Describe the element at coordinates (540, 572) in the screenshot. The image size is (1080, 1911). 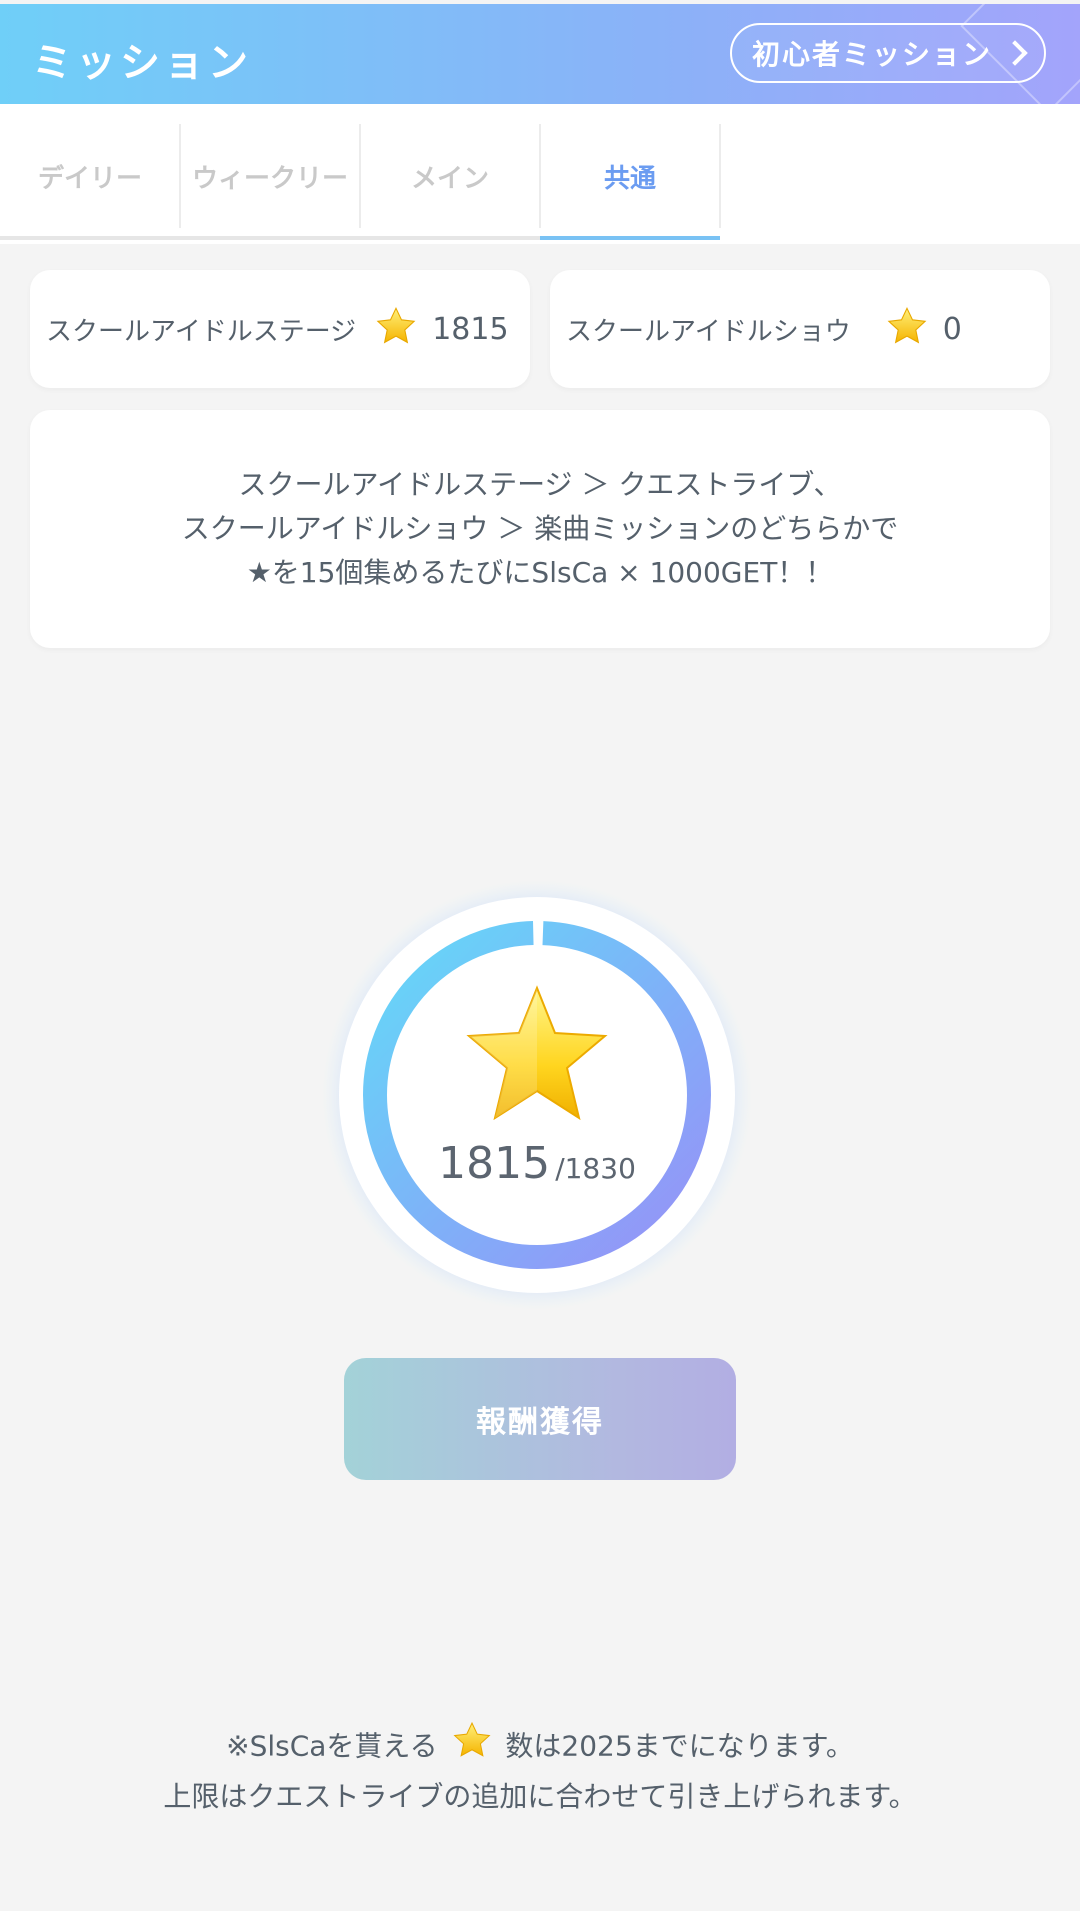
I see `description-line: ★を15個集めるたびにSlsCa × 1000GET！！` at that location.